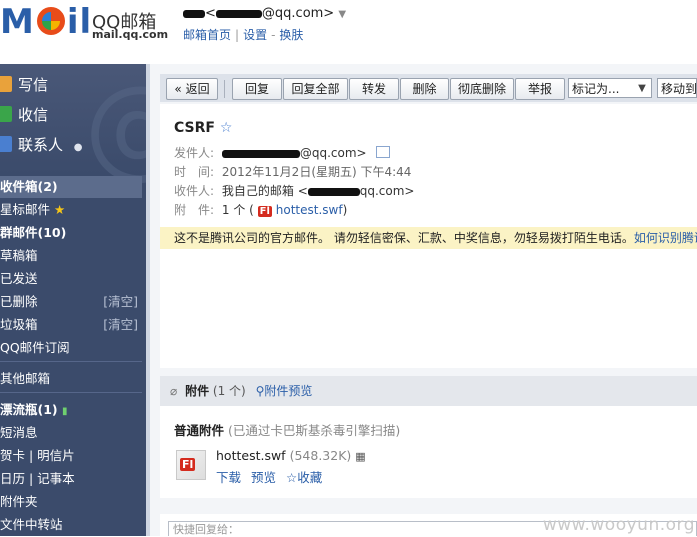 The height and width of the screenshot is (537, 697). What do you see at coordinates (540, 89) in the screenshot?
I see `report-button: 举报` at bounding box center [540, 89].